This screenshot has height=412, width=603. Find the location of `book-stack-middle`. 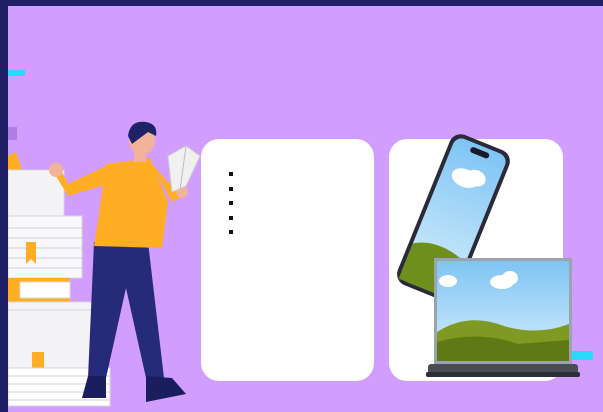

book-stack-middle is located at coordinates (51, 327).